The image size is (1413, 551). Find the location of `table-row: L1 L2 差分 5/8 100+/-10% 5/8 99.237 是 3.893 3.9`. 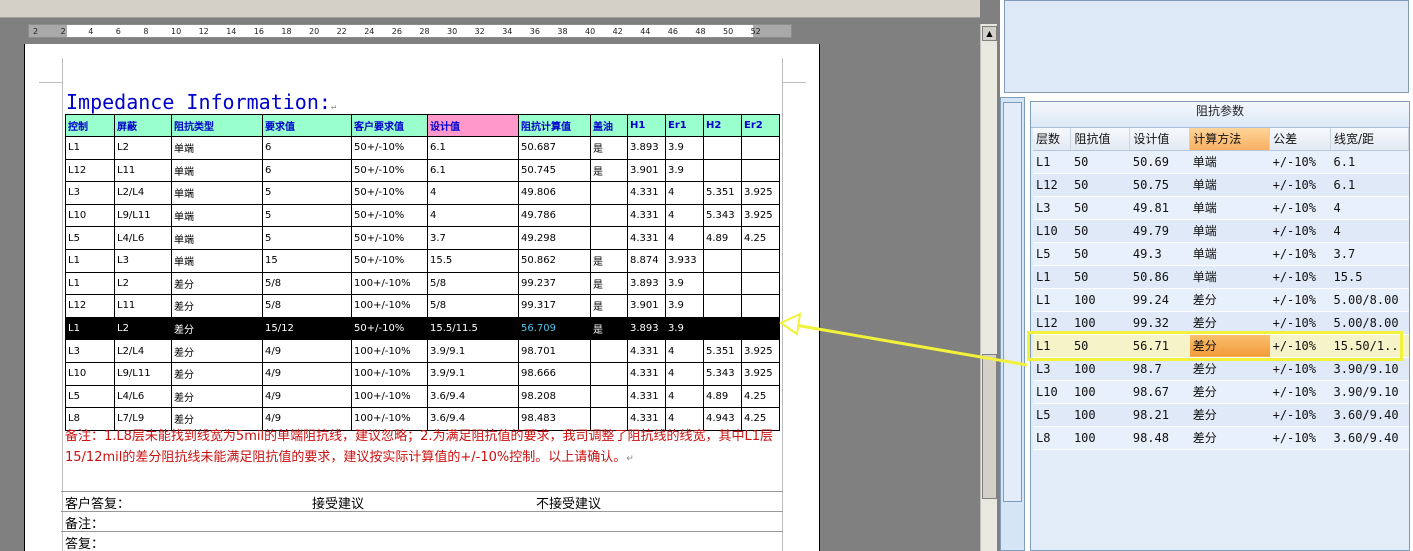

table-row: L1 L2 差分 5/8 100+/-10% 5/8 99.237 是 3.893 3.9 is located at coordinates (422, 283).